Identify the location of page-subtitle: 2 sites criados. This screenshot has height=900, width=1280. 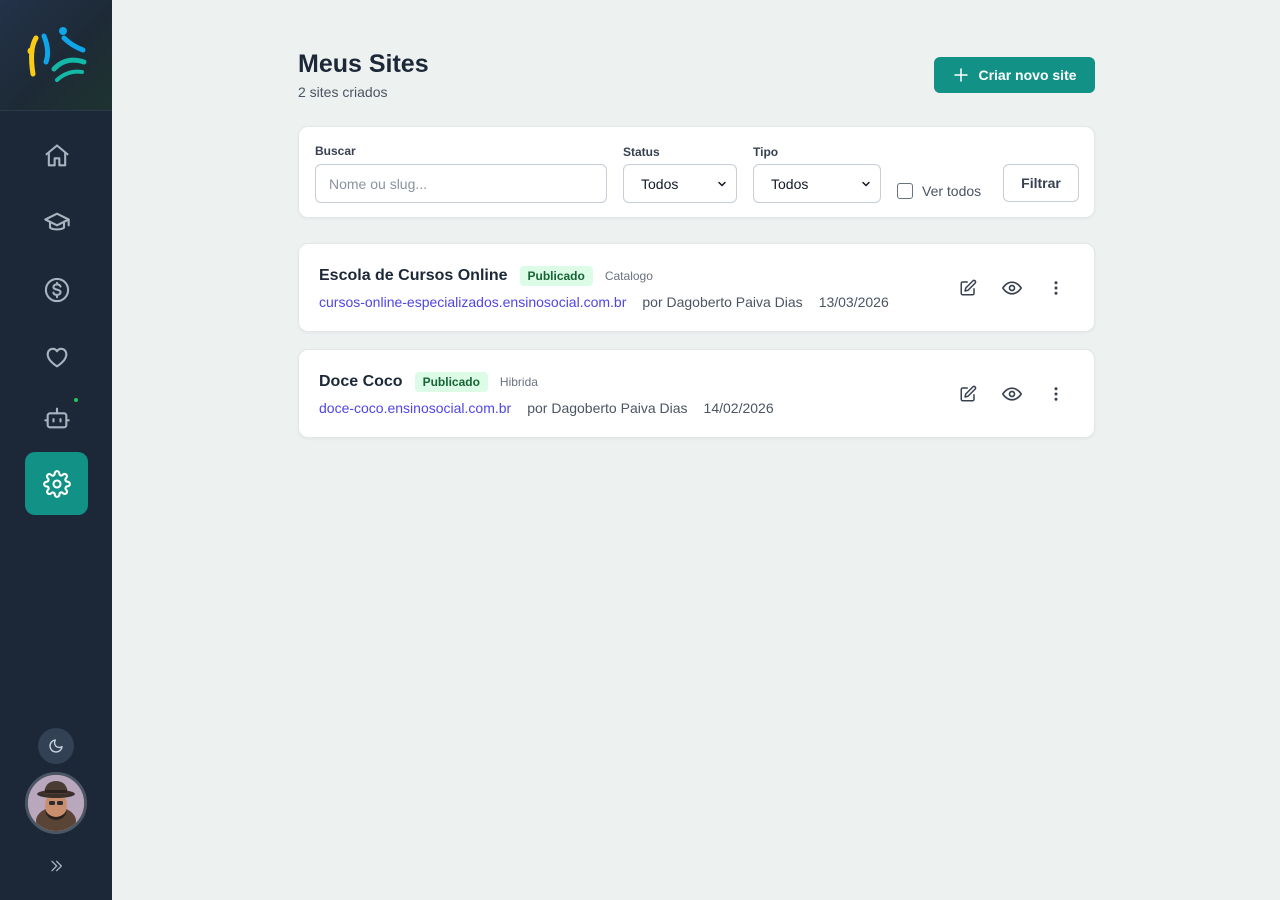
(343, 92).